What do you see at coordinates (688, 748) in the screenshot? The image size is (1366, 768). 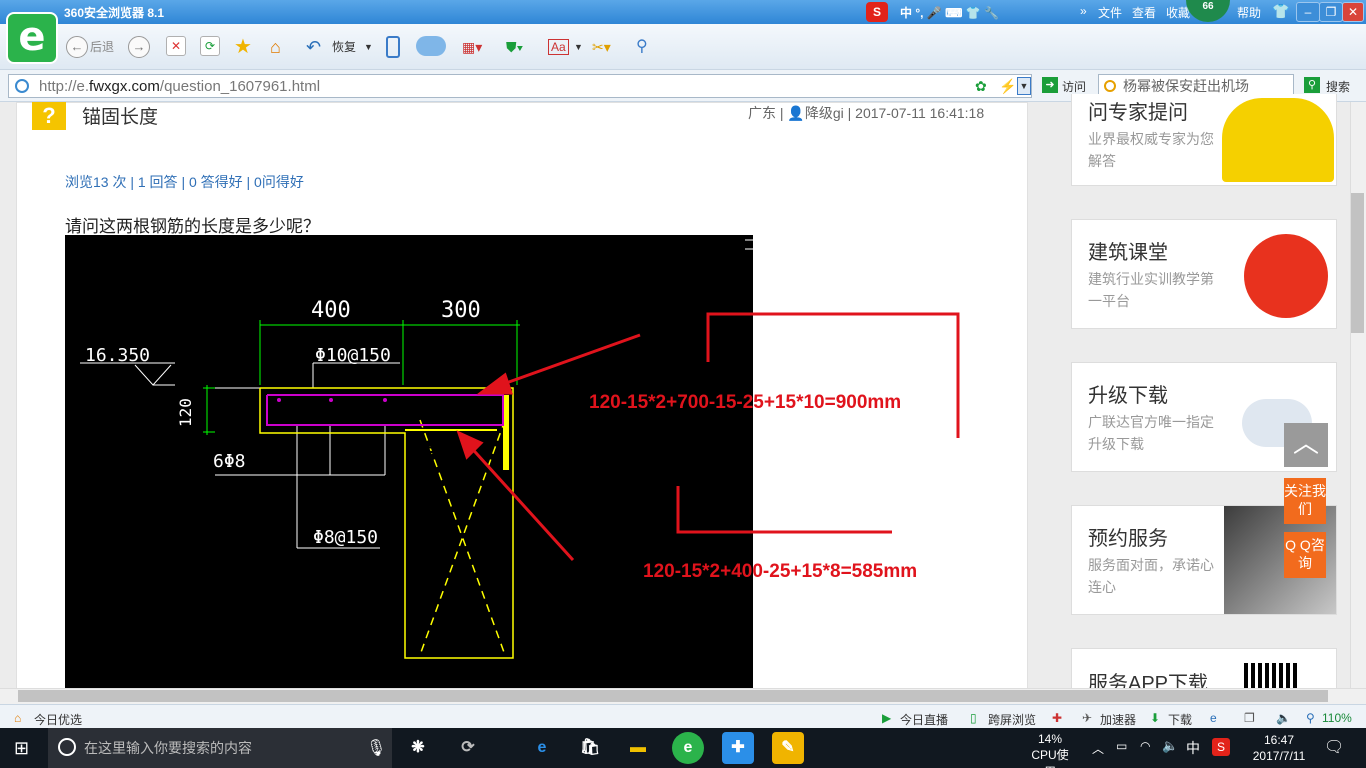 I see `browser-360-icon: e` at bounding box center [688, 748].